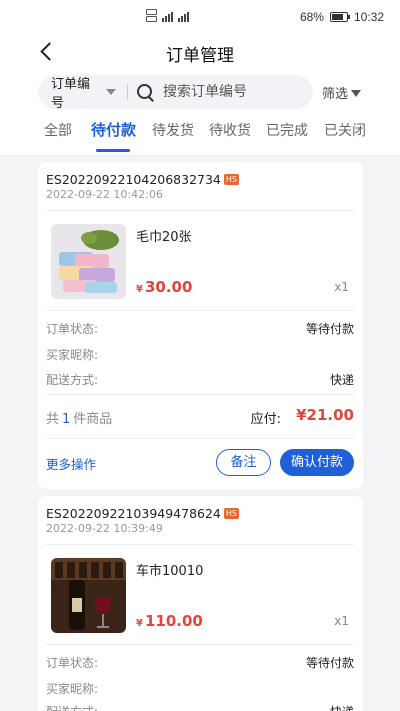  Describe the element at coordinates (335, 94) in the screenshot. I see `filter-label: 筛选` at that location.